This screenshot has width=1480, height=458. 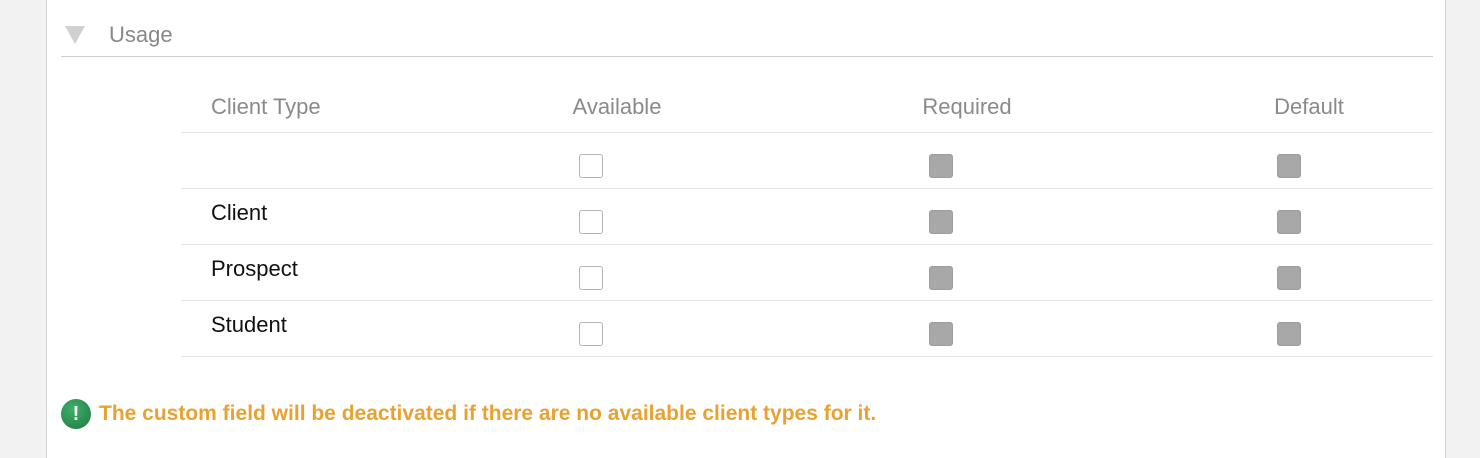 What do you see at coordinates (617, 106) in the screenshot?
I see `header-available: Available` at bounding box center [617, 106].